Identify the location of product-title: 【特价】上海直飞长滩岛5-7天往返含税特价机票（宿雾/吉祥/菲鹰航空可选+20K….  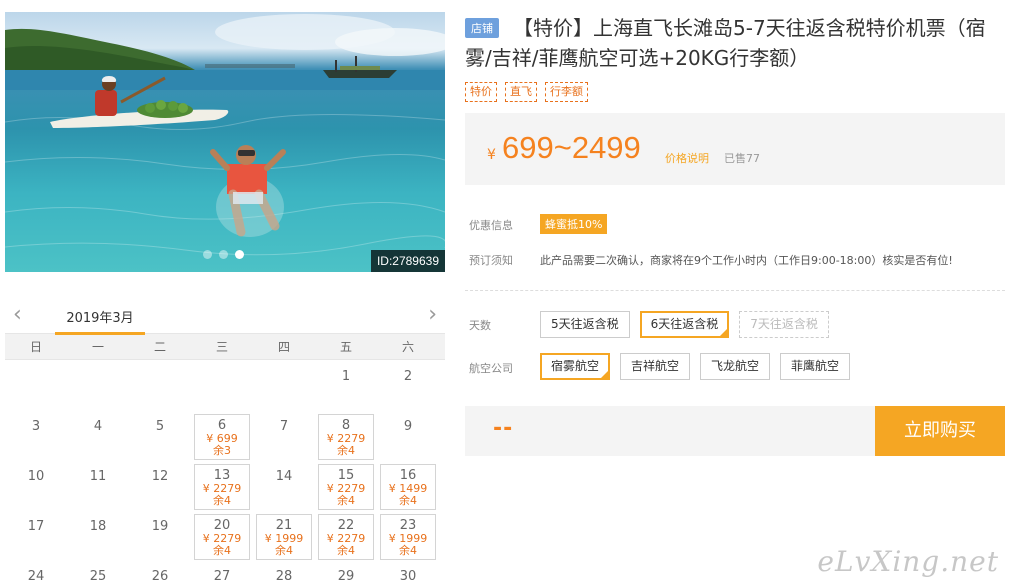
(725, 43).